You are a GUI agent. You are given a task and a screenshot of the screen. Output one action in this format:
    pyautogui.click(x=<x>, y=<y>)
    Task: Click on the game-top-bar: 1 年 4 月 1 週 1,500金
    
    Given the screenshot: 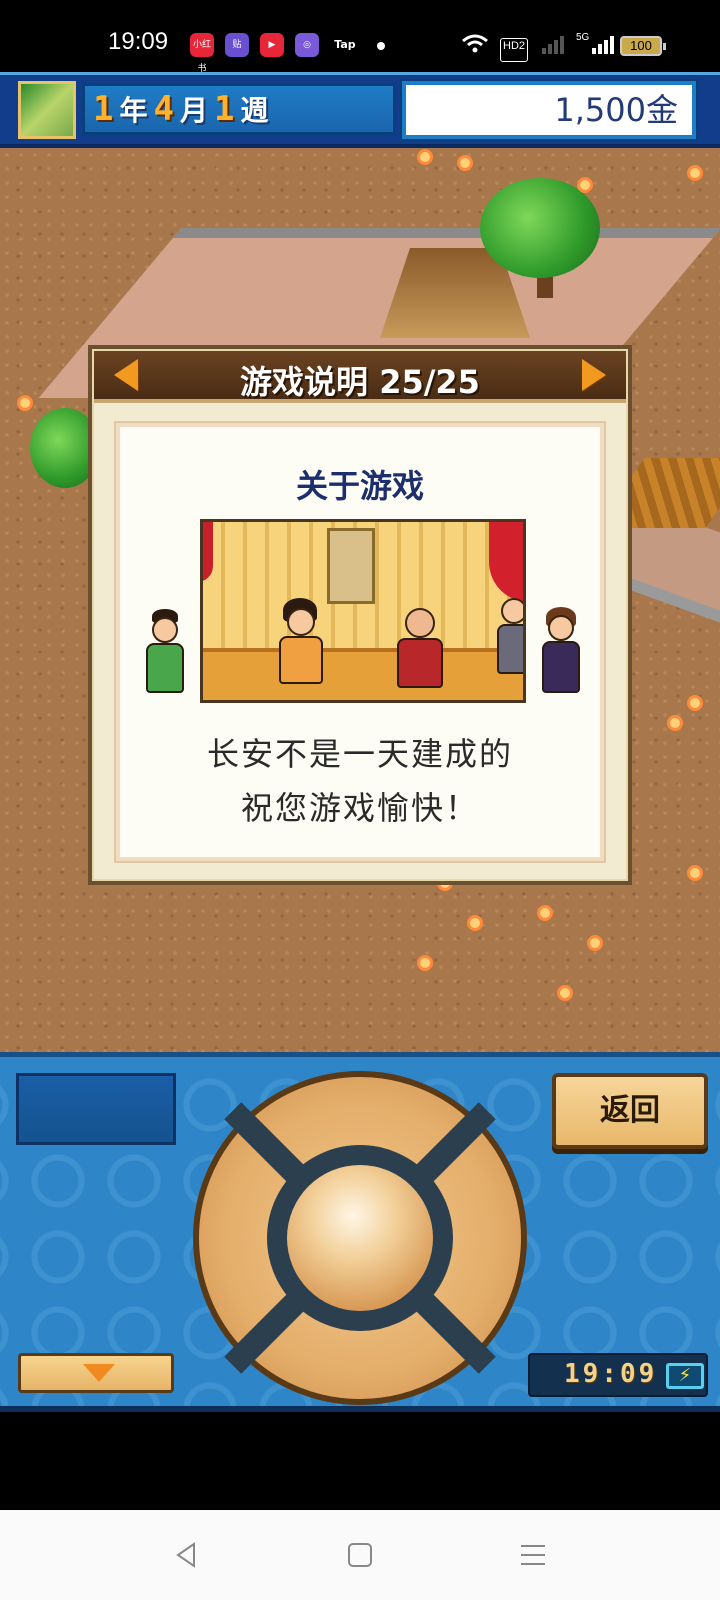 What is the action you would take?
    pyautogui.click(x=360, y=110)
    